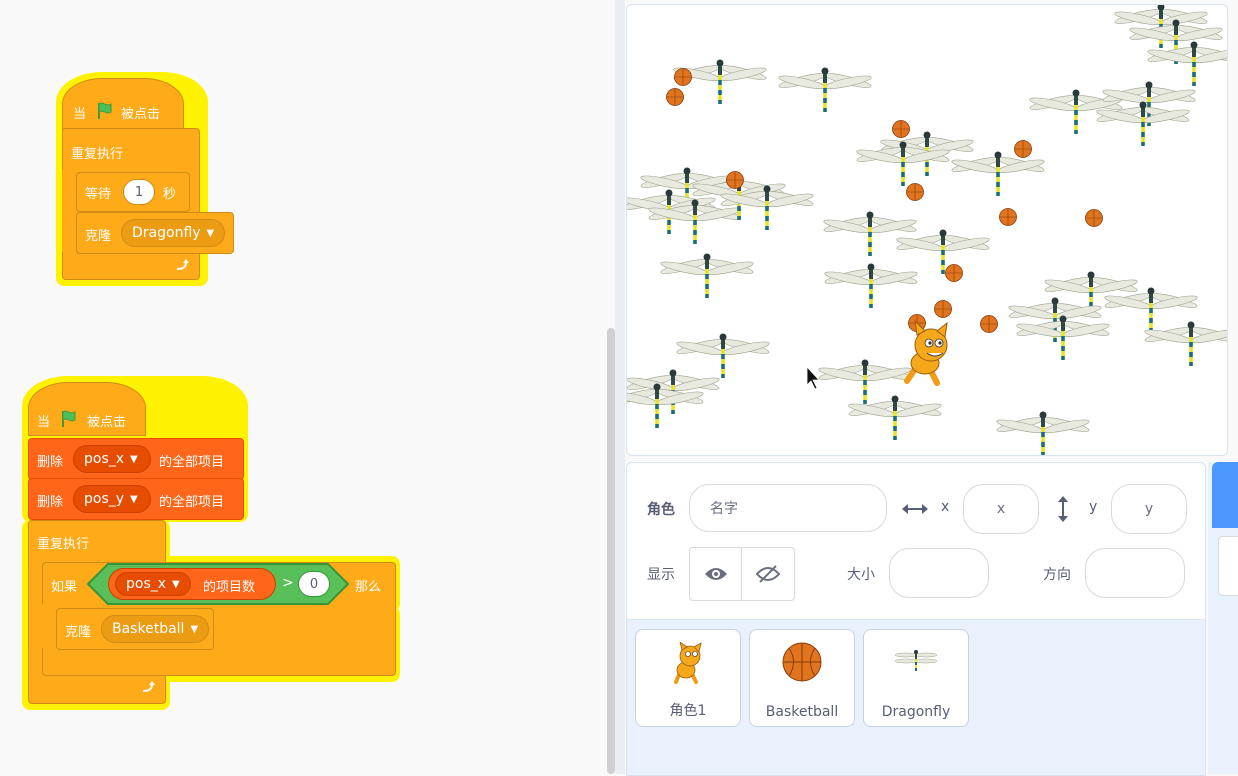  What do you see at coordinates (192, 584) in the screenshot?
I see `list-length-reporter: pos_x ▼ 的项目数` at bounding box center [192, 584].